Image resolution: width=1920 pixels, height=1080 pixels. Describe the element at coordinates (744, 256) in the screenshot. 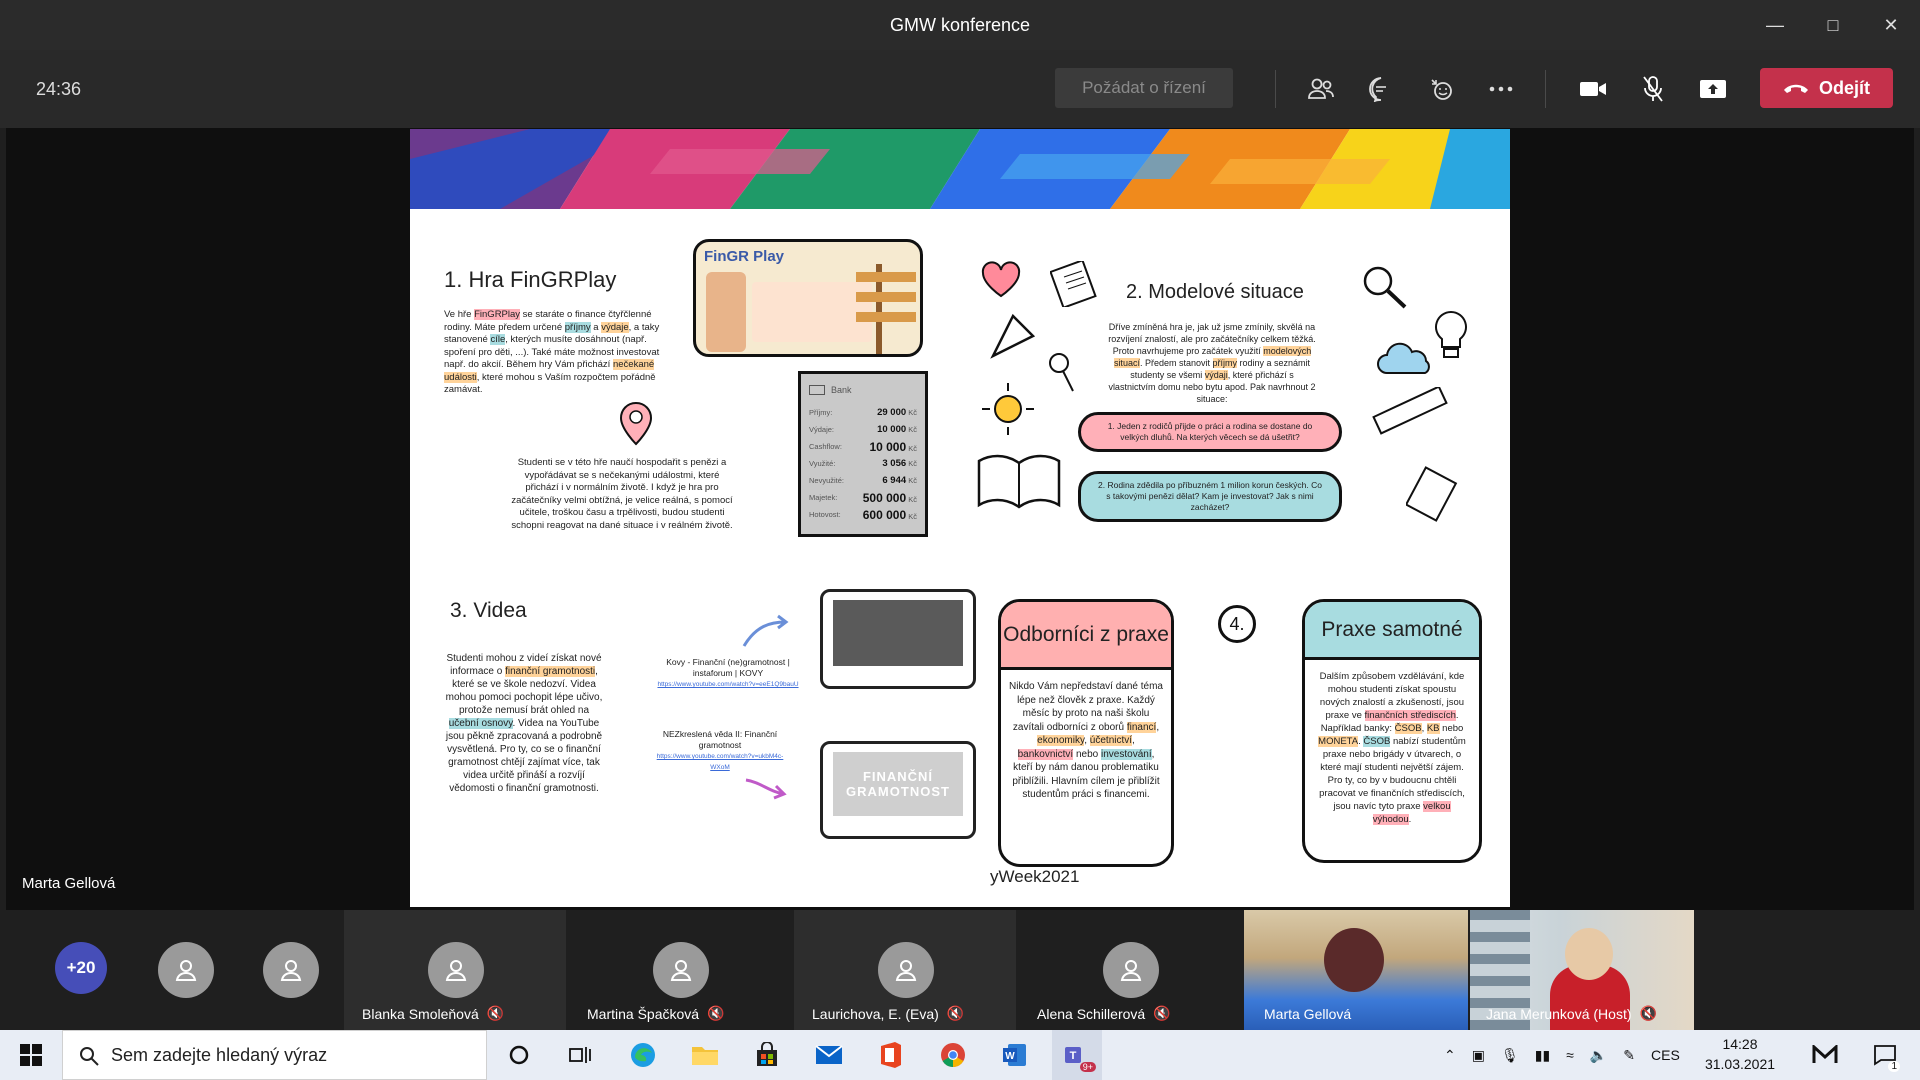

I see `game-logo: FinGR Play` at that location.